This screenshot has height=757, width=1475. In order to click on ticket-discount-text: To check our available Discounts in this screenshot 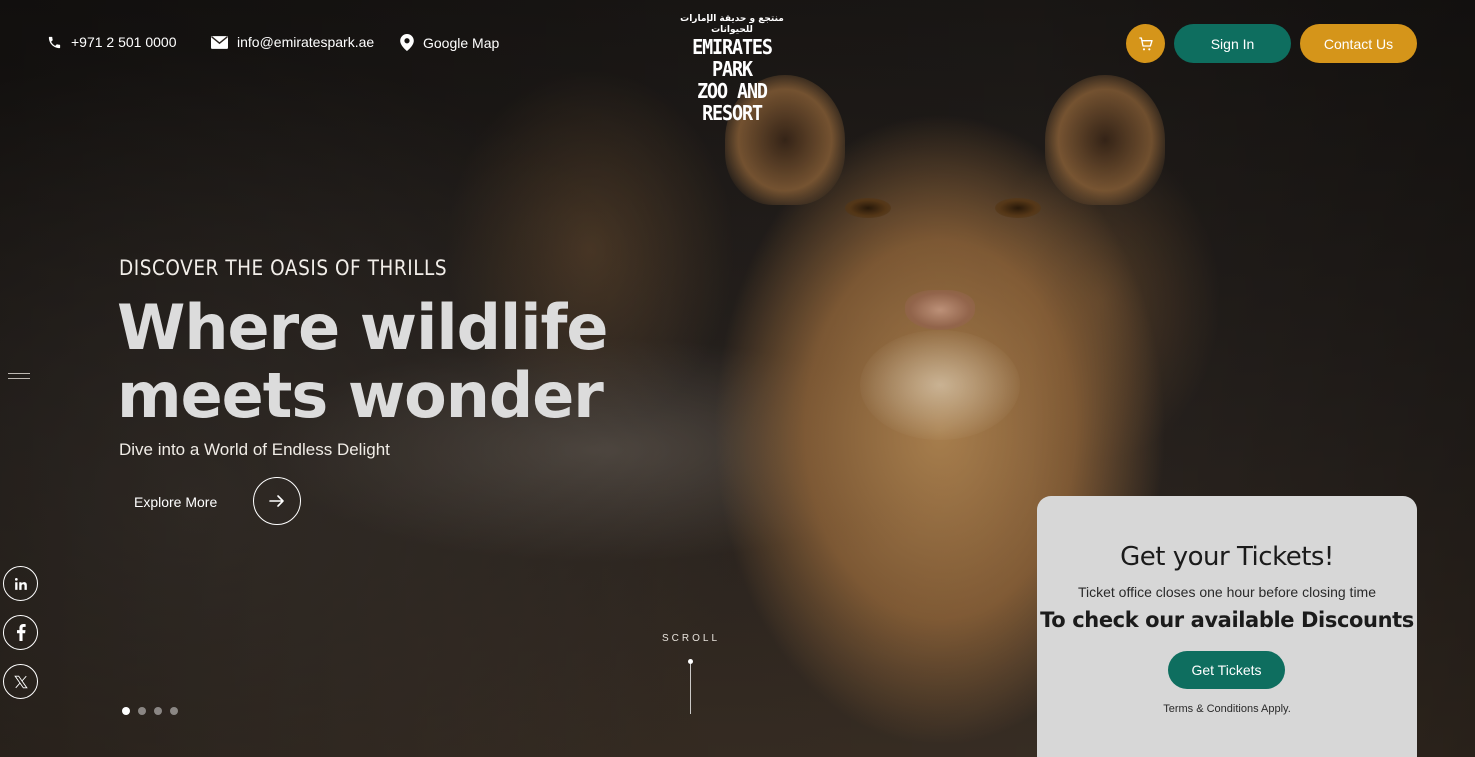, I will do `click(1227, 620)`.